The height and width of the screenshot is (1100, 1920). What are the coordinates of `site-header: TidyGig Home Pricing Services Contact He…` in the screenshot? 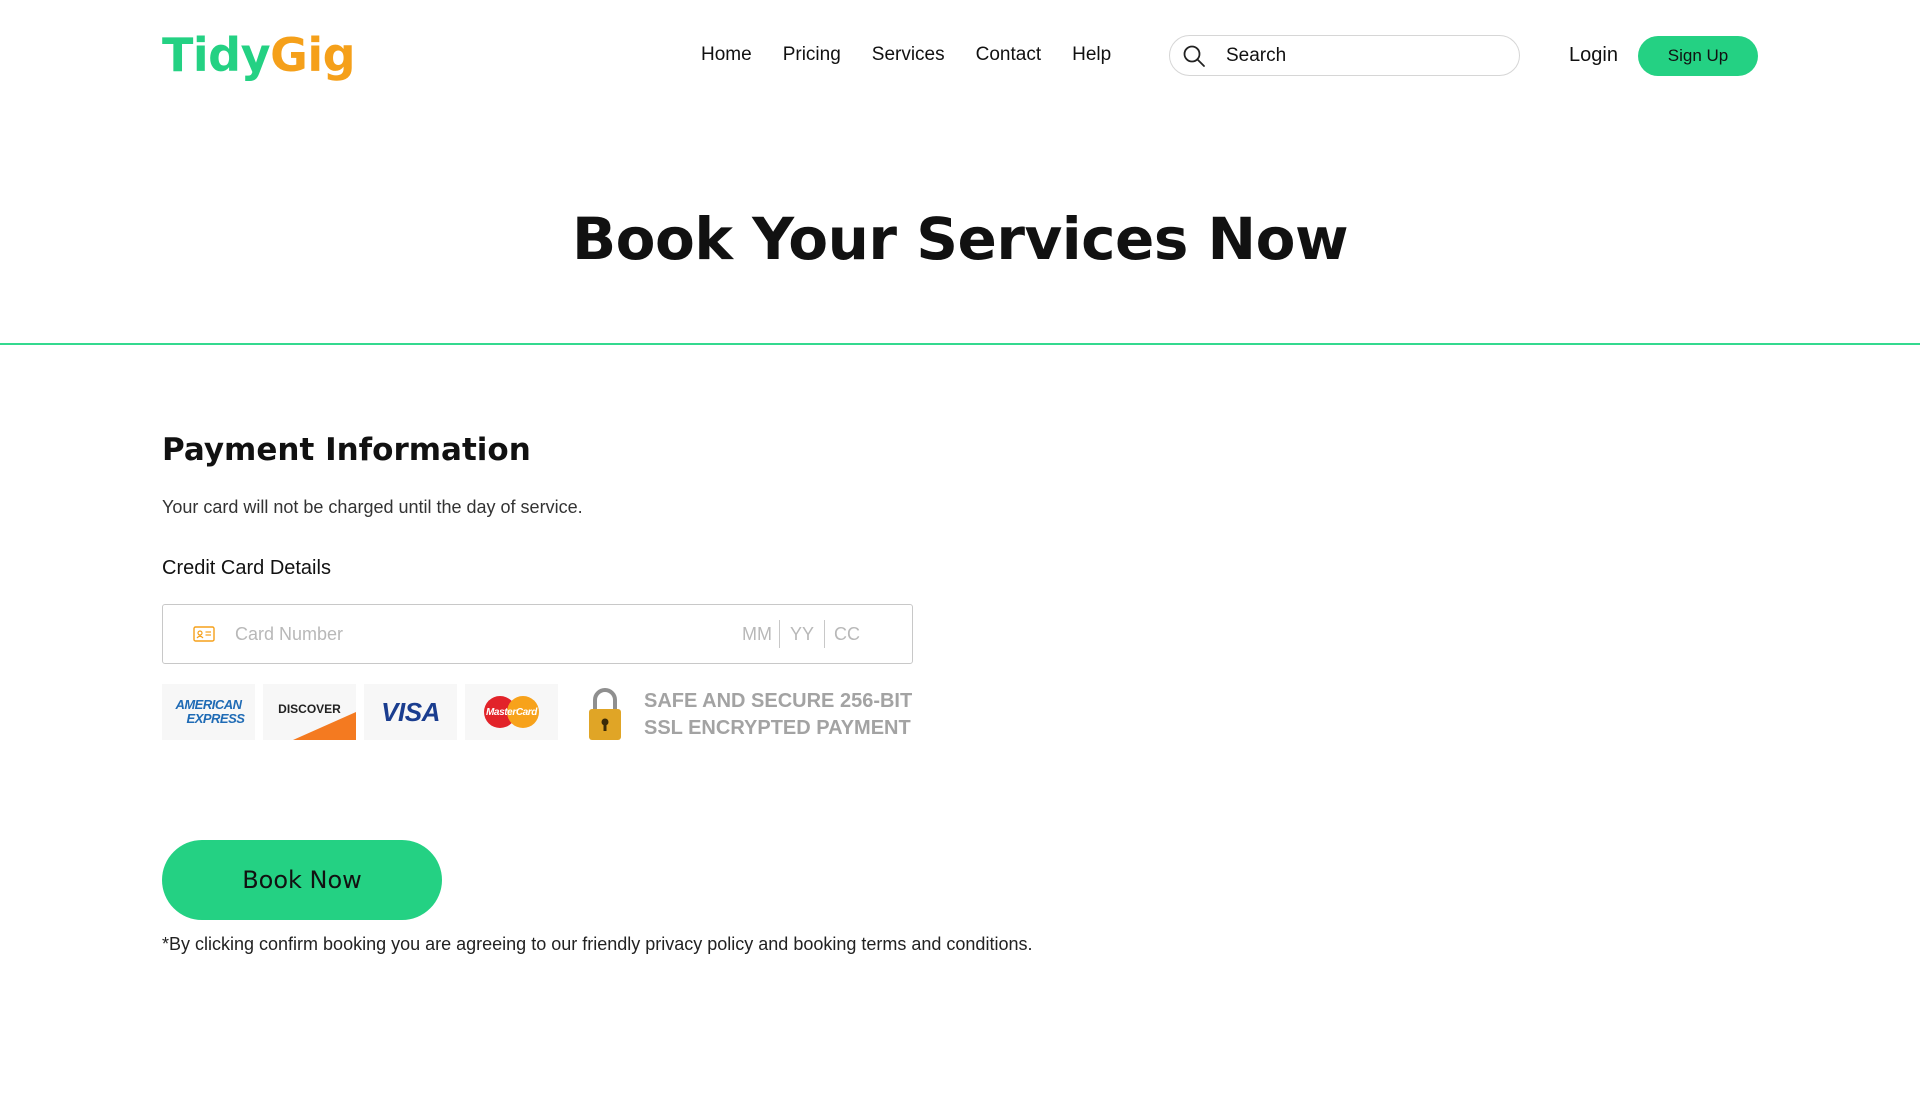 It's located at (960, 56).